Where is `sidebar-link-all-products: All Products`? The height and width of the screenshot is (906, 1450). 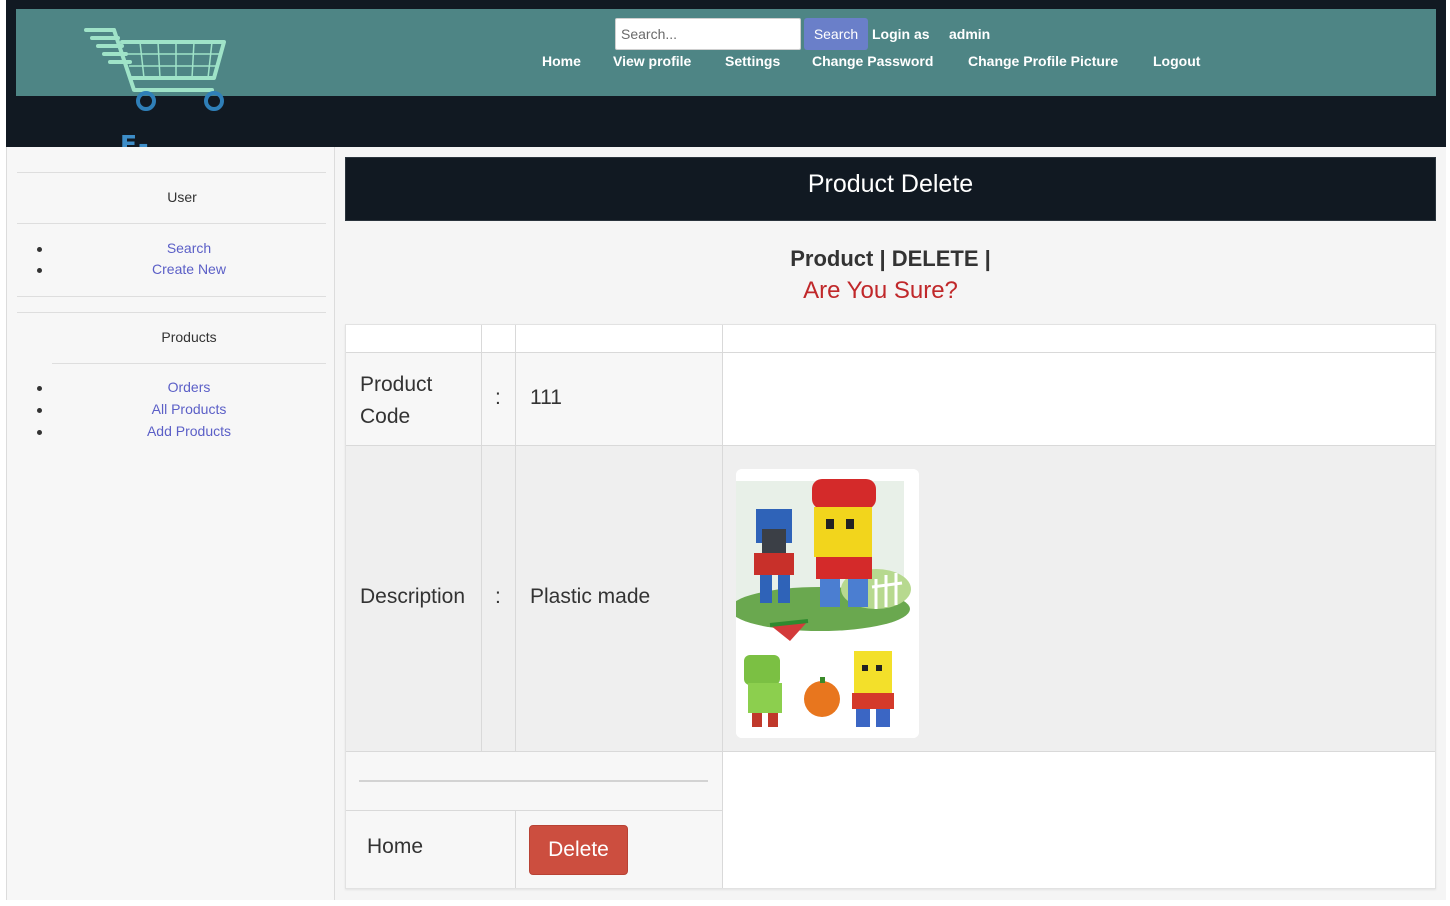
sidebar-link-all-products: All Products is located at coordinates (189, 409).